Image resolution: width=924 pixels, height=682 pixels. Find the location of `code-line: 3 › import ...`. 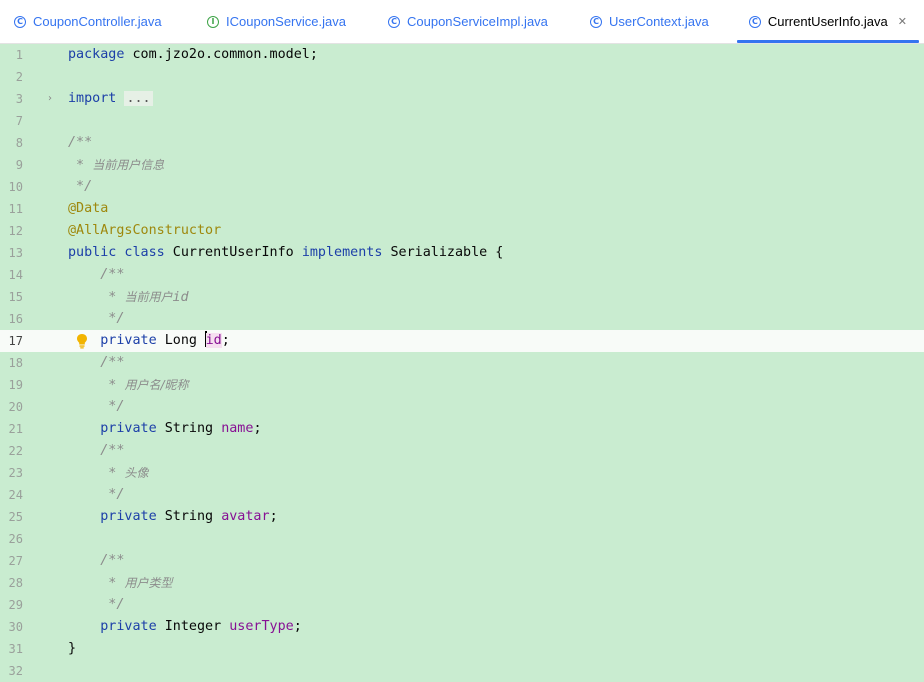

code-line: 3 › import ... is located at coordinates (462, 99).